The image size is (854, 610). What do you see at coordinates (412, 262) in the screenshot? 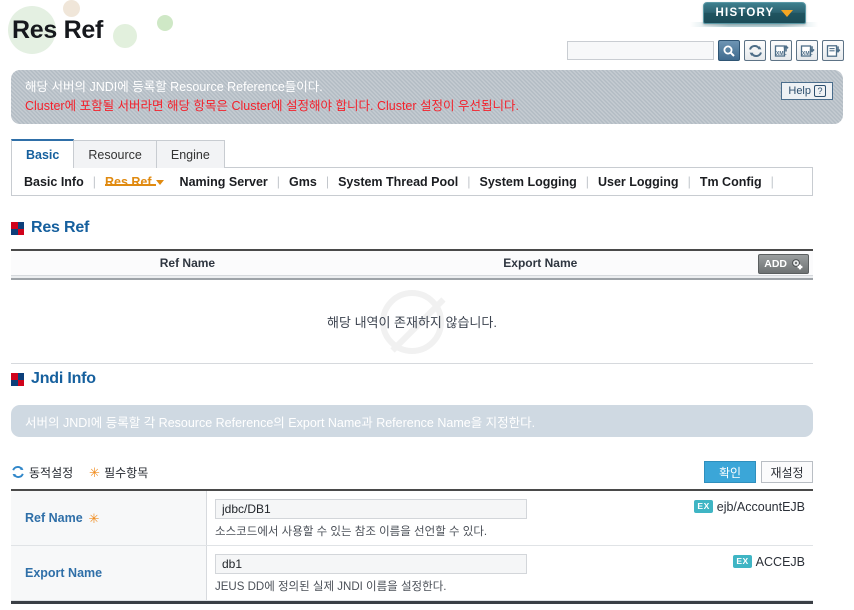
I see `res-ref-table-header: Ref Name Export Name ADD` at bounding box center [412, 262].